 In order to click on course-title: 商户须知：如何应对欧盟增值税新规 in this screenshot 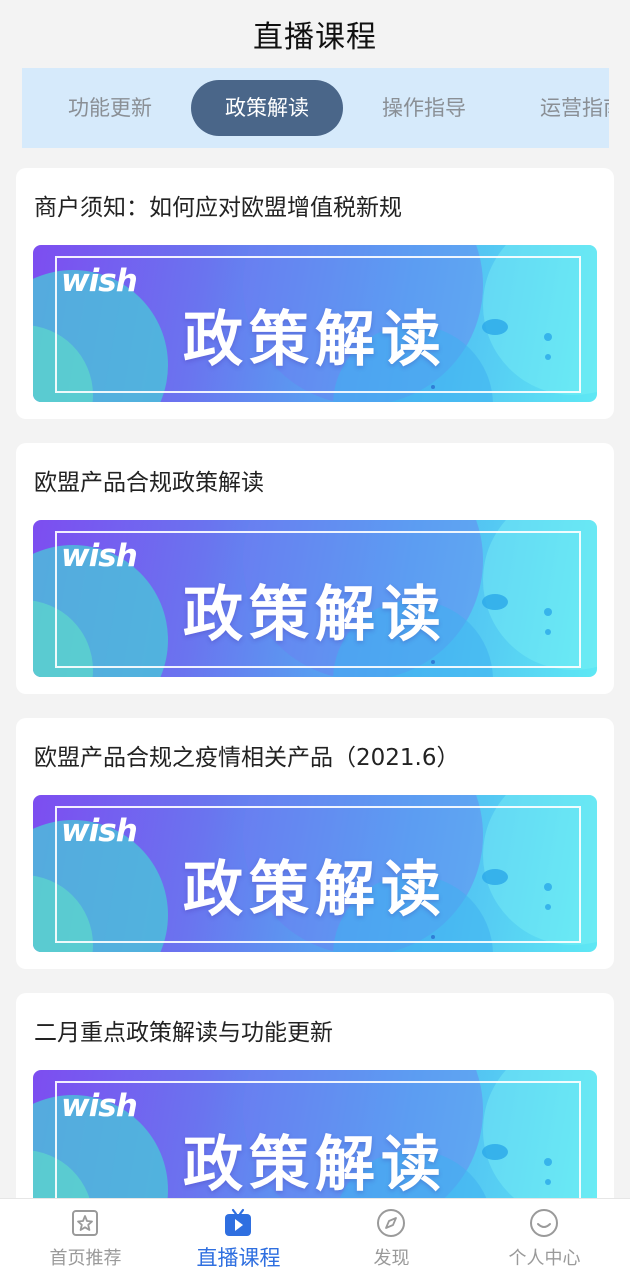, I will do `click(218, 208)`.